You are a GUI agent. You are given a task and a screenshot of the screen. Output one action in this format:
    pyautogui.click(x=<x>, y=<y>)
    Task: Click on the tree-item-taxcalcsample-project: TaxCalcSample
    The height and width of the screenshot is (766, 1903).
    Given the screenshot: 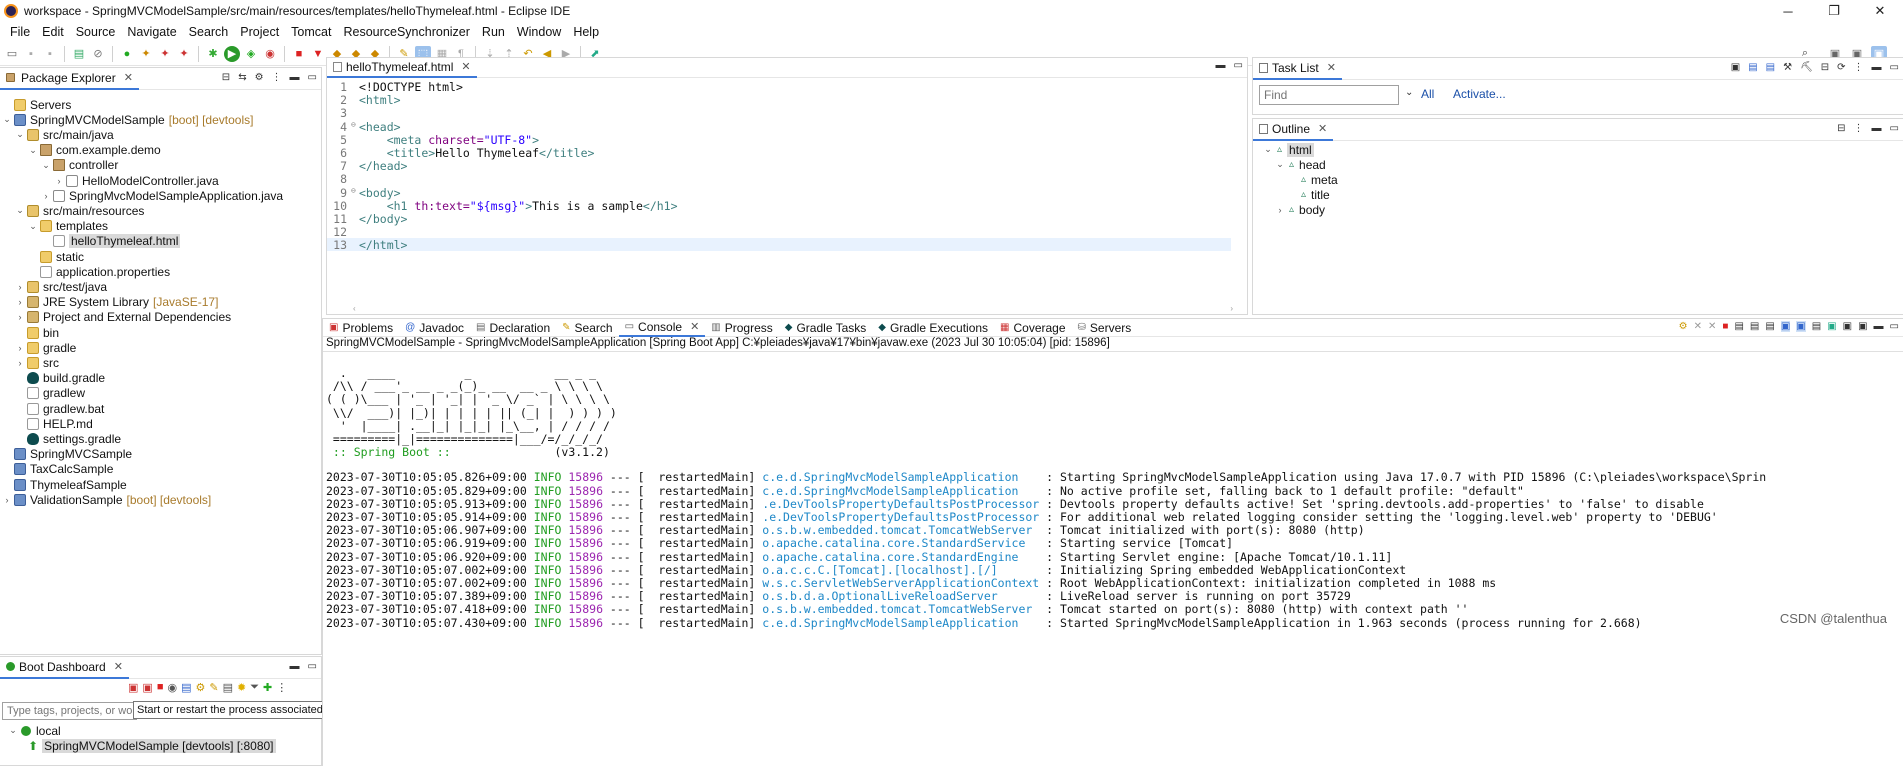 What is the action you would take?
    pyautogui.click(x=59, y=469)
    